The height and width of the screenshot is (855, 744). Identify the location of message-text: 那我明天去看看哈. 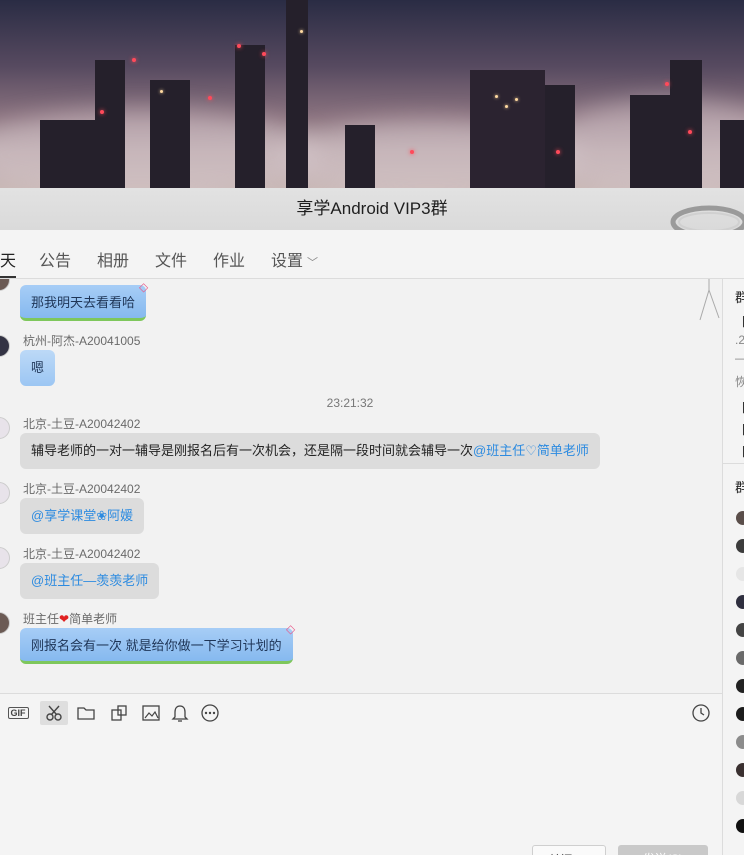
(83, 302).